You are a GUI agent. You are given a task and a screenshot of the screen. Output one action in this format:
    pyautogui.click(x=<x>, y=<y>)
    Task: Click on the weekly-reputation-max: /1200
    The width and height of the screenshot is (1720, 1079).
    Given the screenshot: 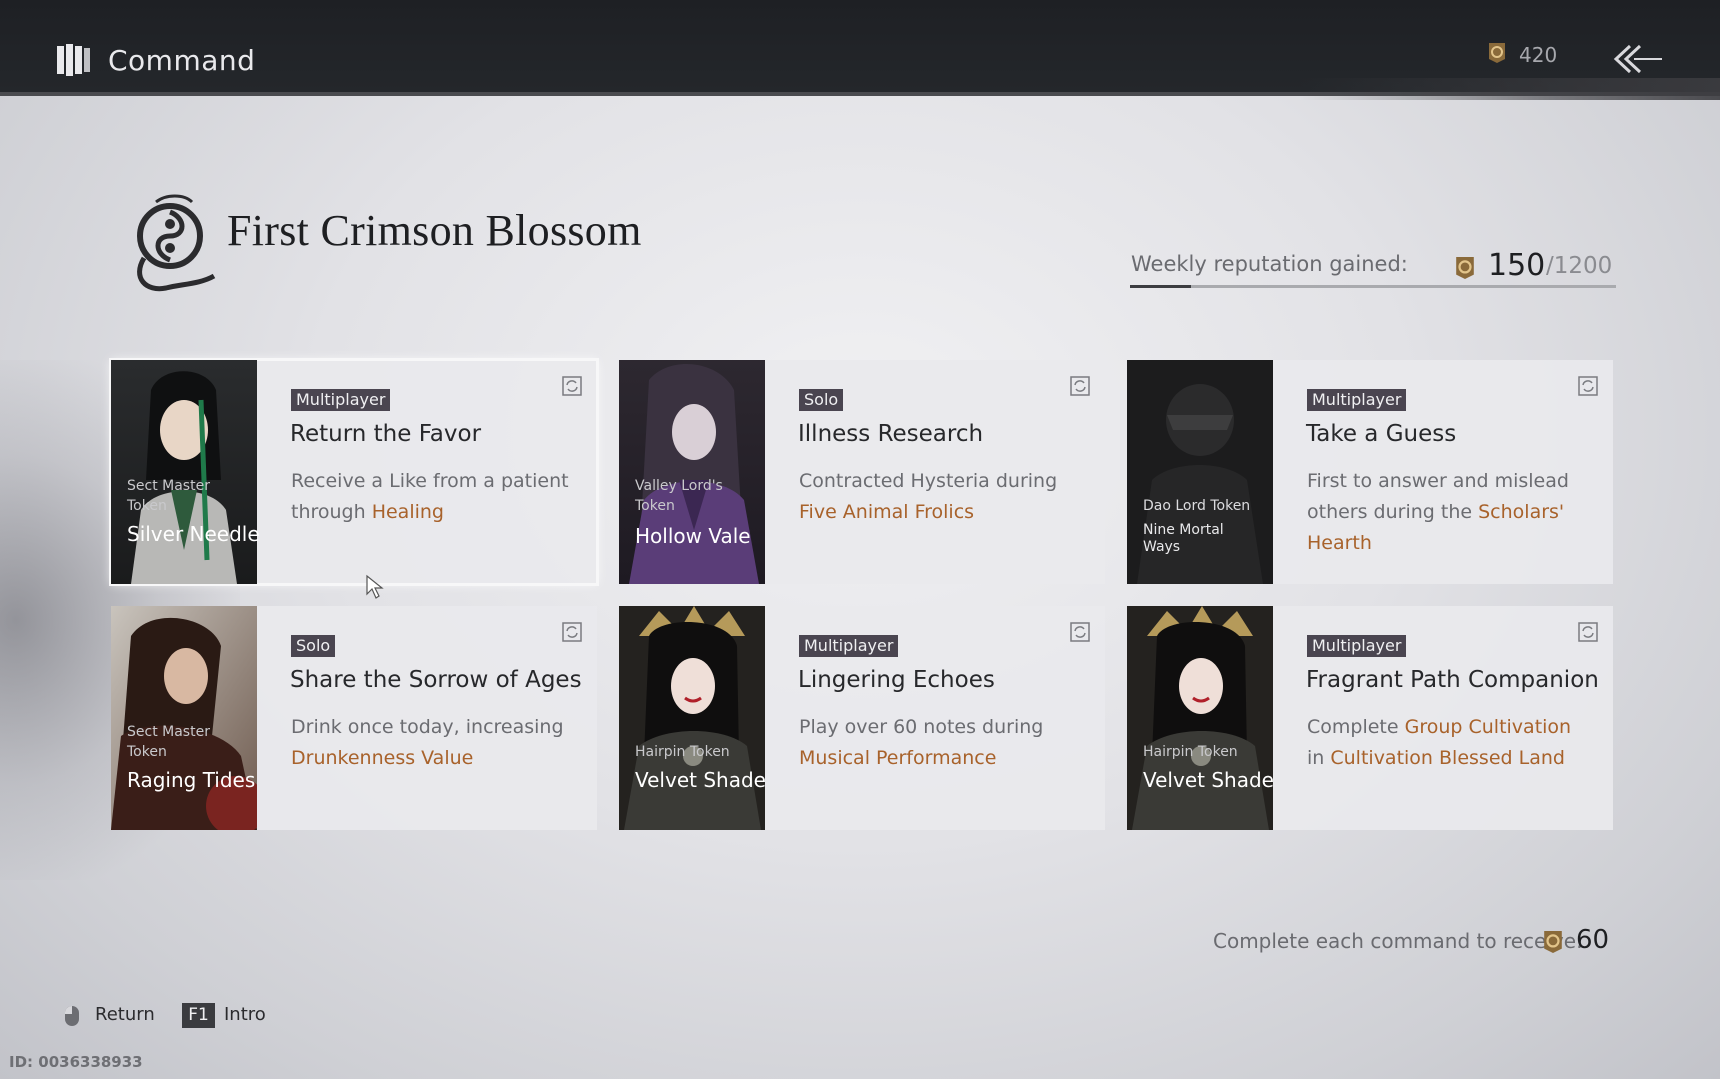 What is the action you would take?
    pyautogui.click(x=1579, y=266)
    